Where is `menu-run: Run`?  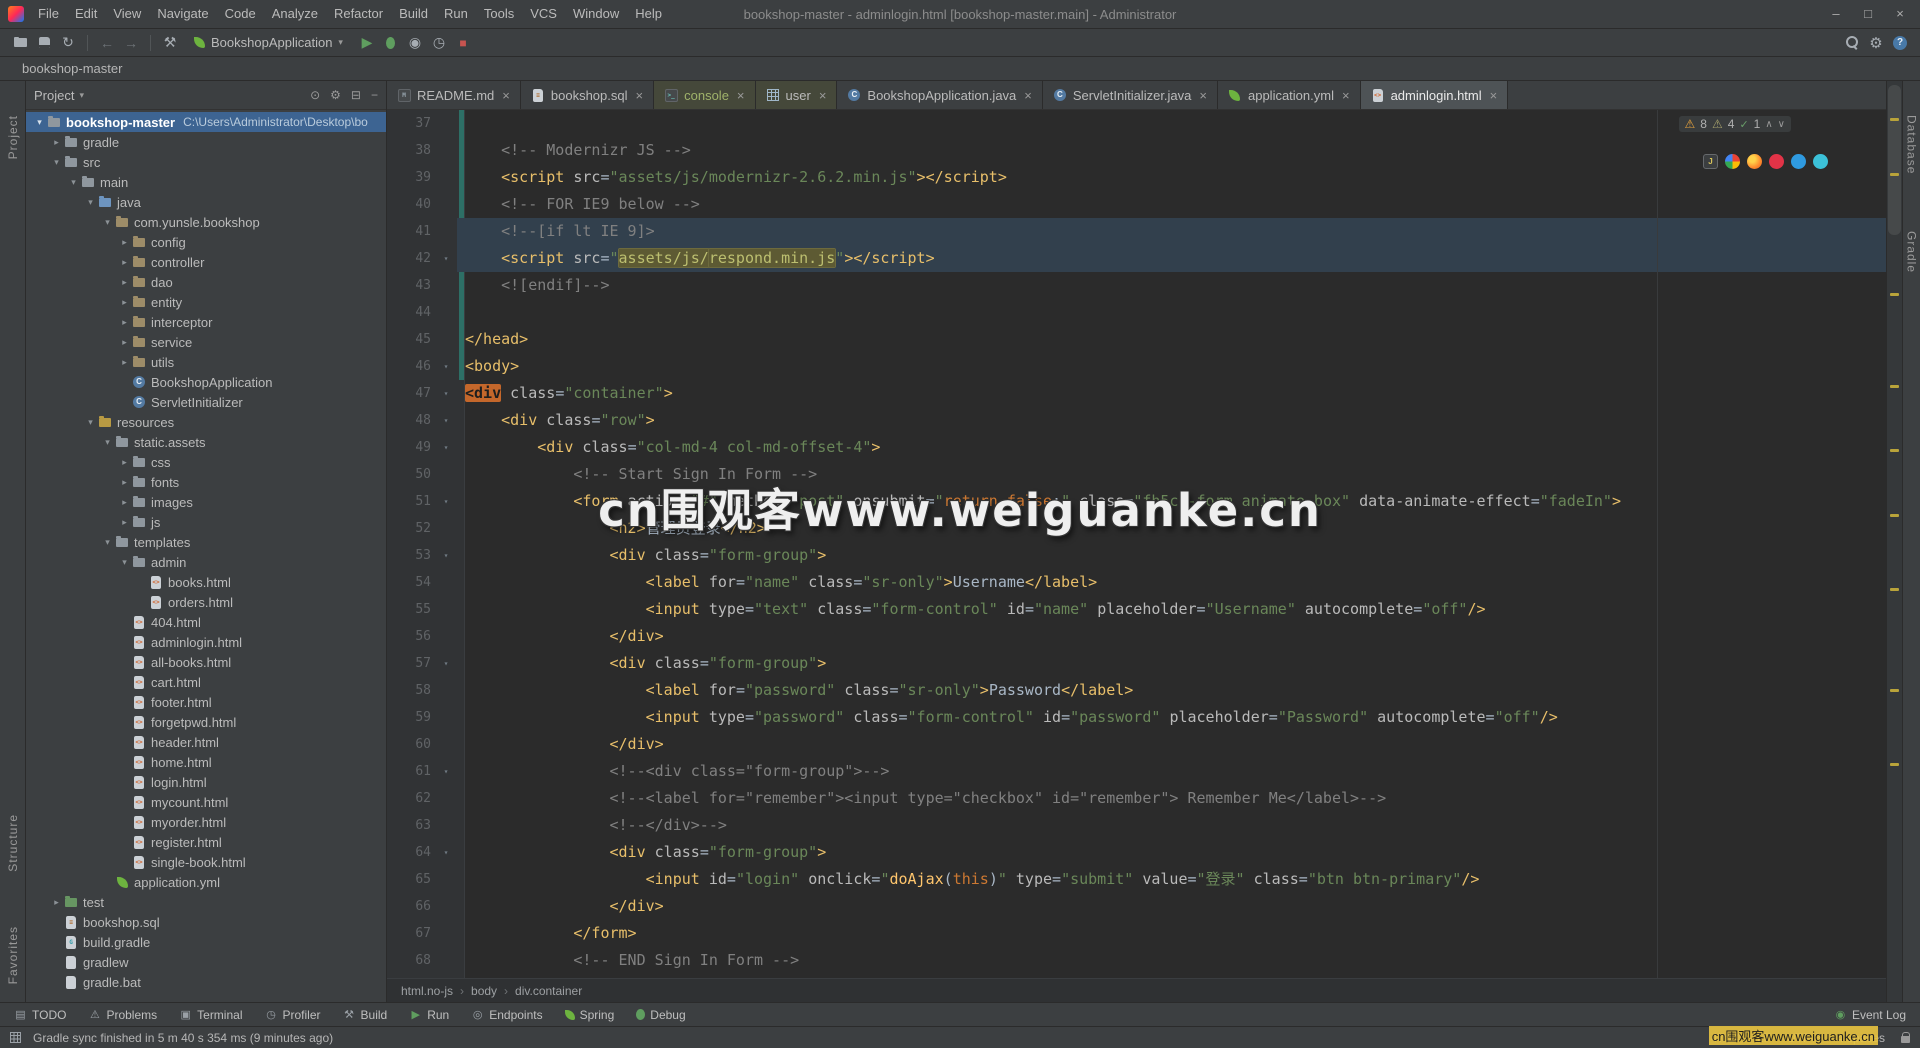 menu-run: Run is located at coordinates (456, 14).